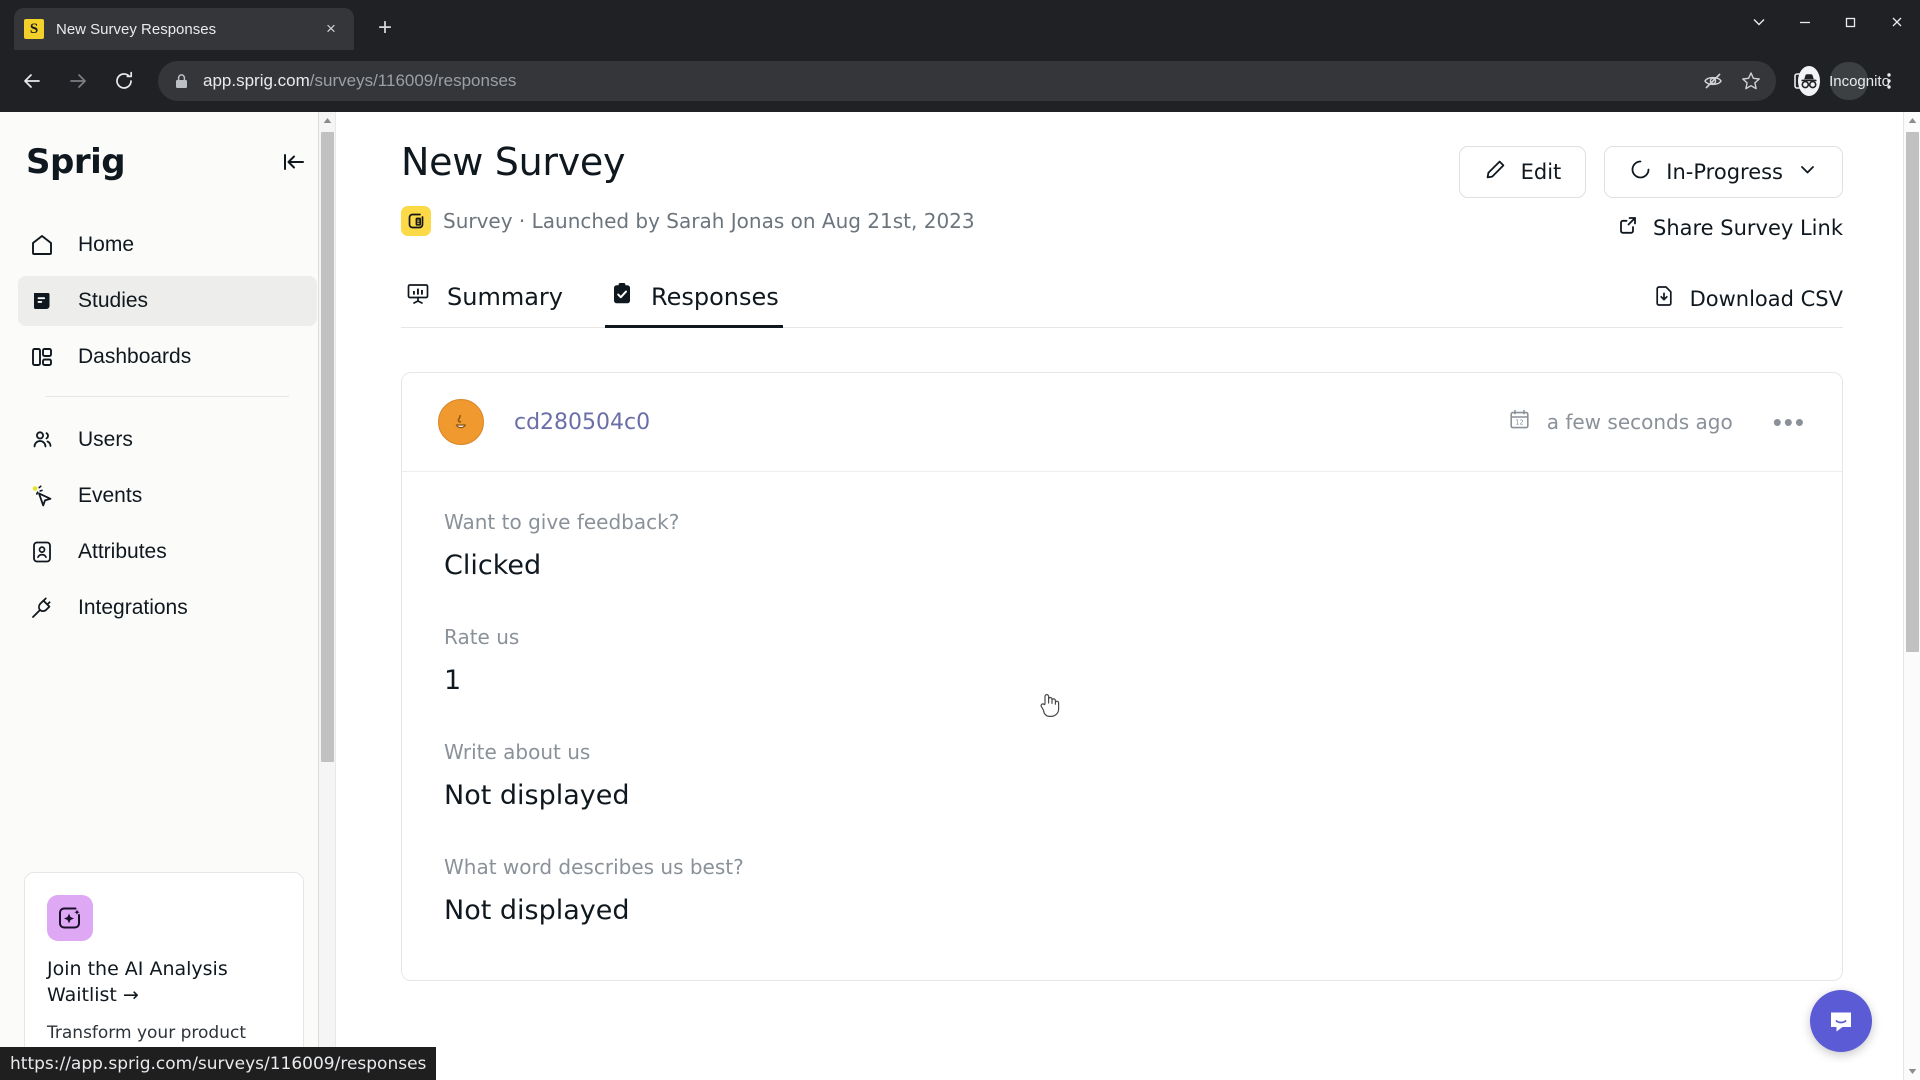 This screenshot has height=1080, width=1920. I want to click on response-timestamp: 12 a few seconds ago, so click(1620, 422).